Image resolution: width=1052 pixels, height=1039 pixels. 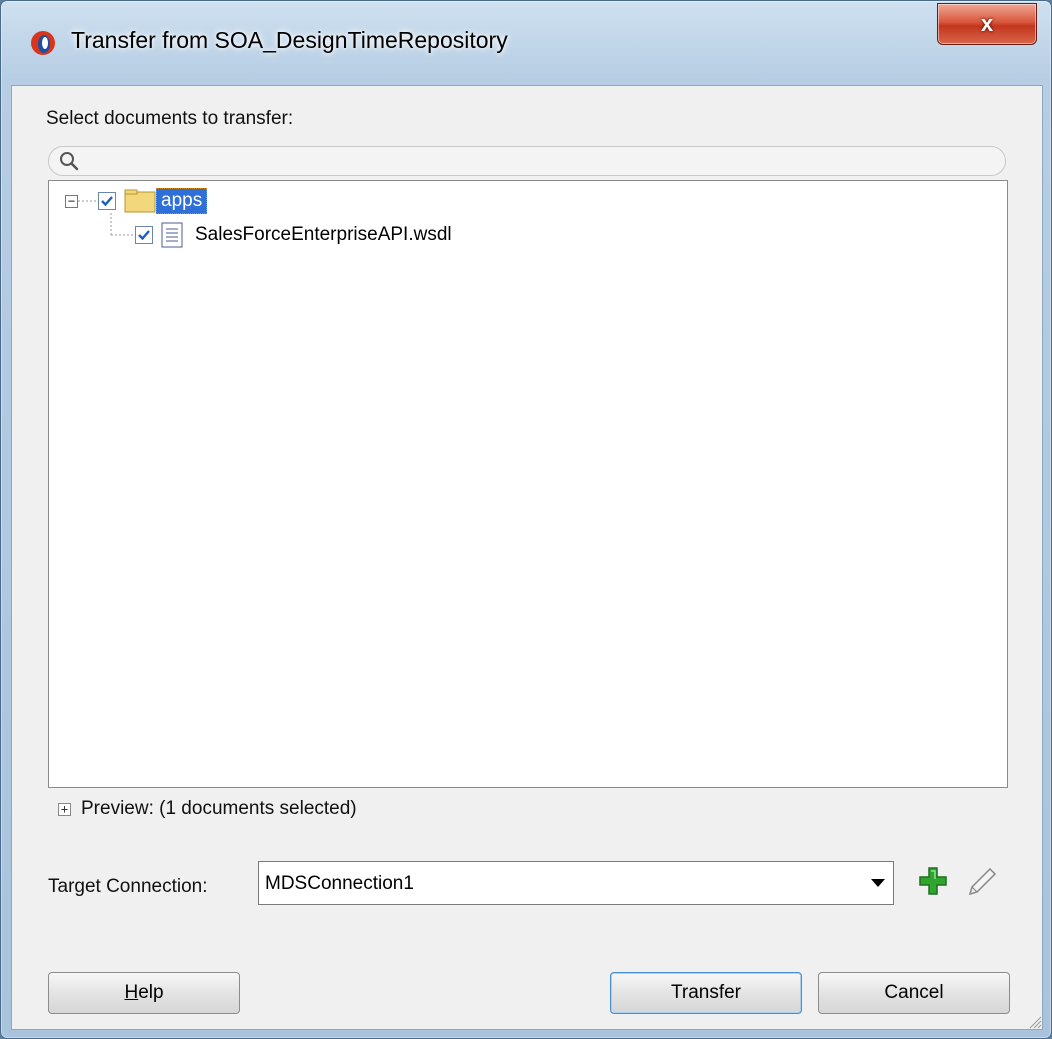 I want to click on resize-grip-icon, so click(x=1034, y=1021).